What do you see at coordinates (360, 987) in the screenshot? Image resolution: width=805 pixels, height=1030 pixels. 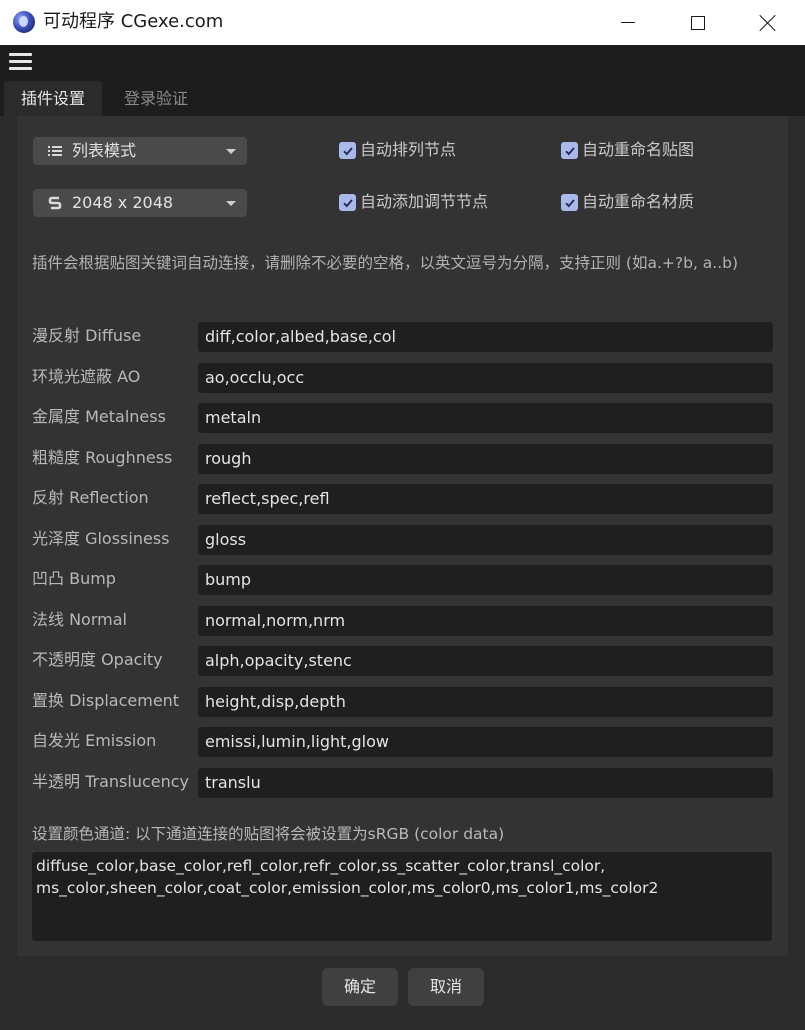 I see `confirm-button: 确定` at bounding box center [360, 987].